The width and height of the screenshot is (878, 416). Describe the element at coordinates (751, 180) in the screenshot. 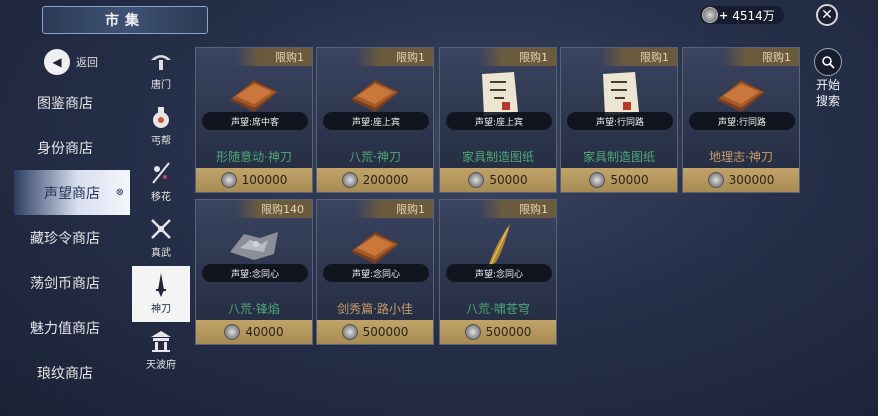

I see `price-value: 300000` at that location.